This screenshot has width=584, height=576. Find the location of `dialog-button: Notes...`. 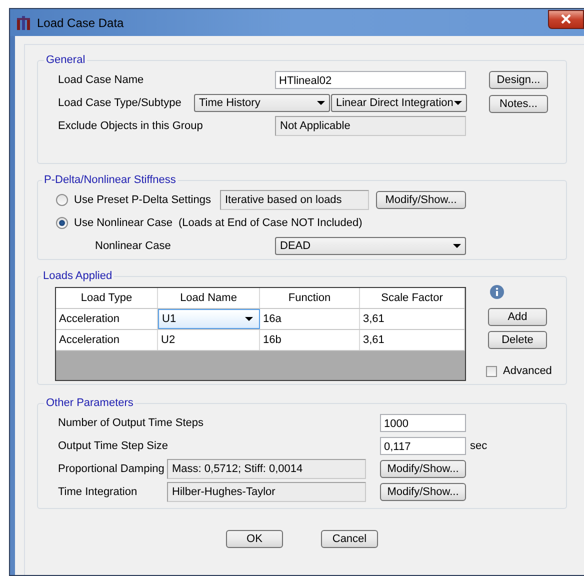

dialog-button: Notes... is located at coordinates (518, 104).